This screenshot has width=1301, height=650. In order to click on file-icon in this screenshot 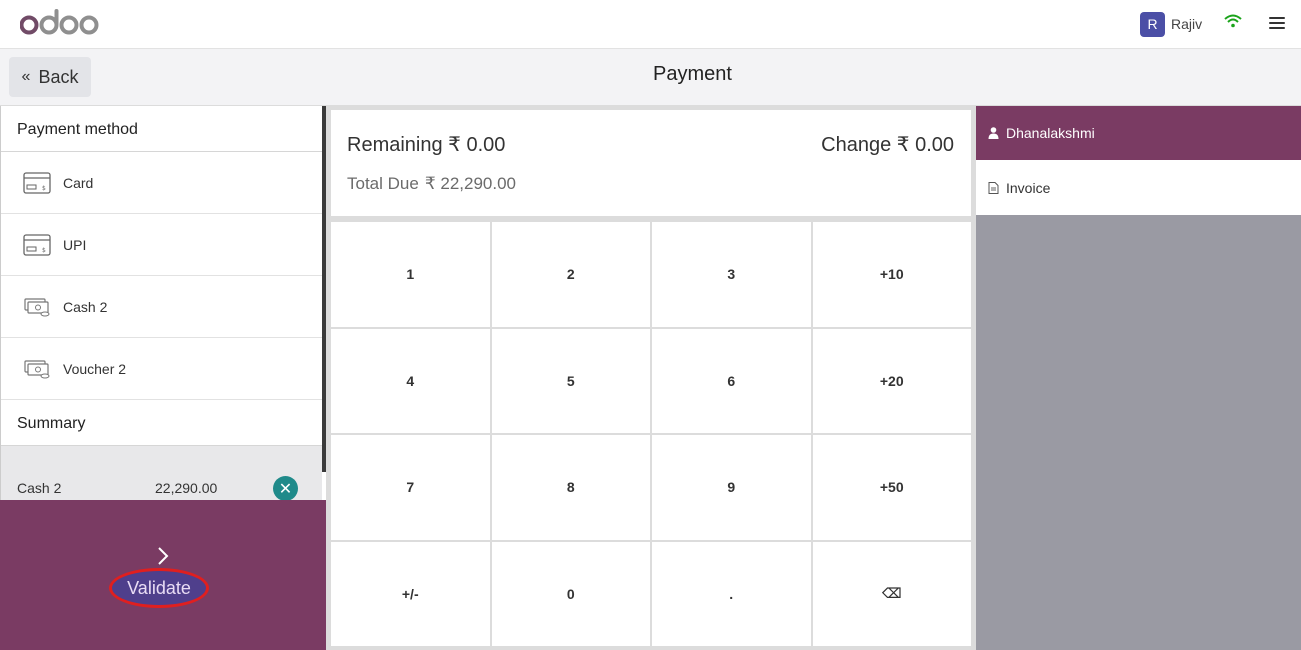, I will do `click(993, 187)`.